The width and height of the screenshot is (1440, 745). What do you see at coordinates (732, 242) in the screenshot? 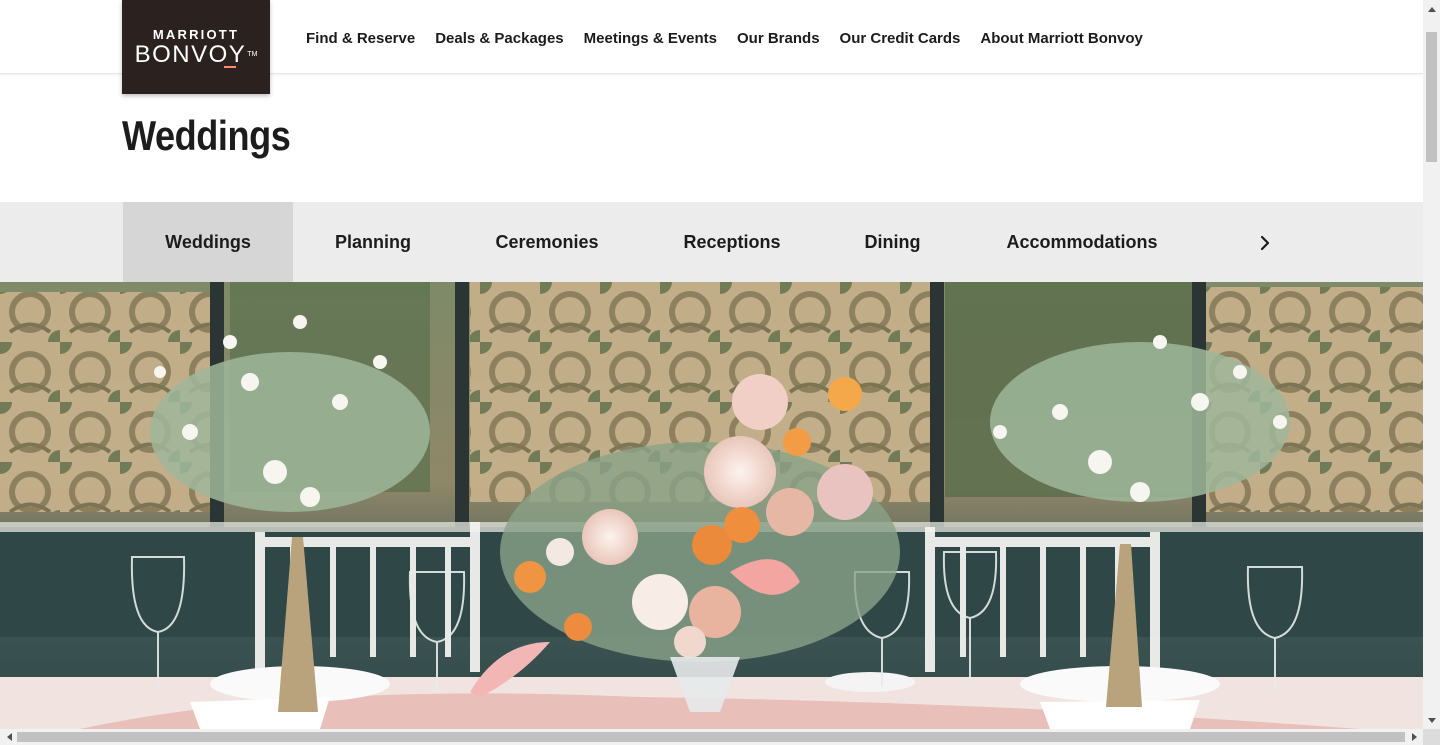
I see `tab-receptions: Receptions` at bounding box center [732, 242].